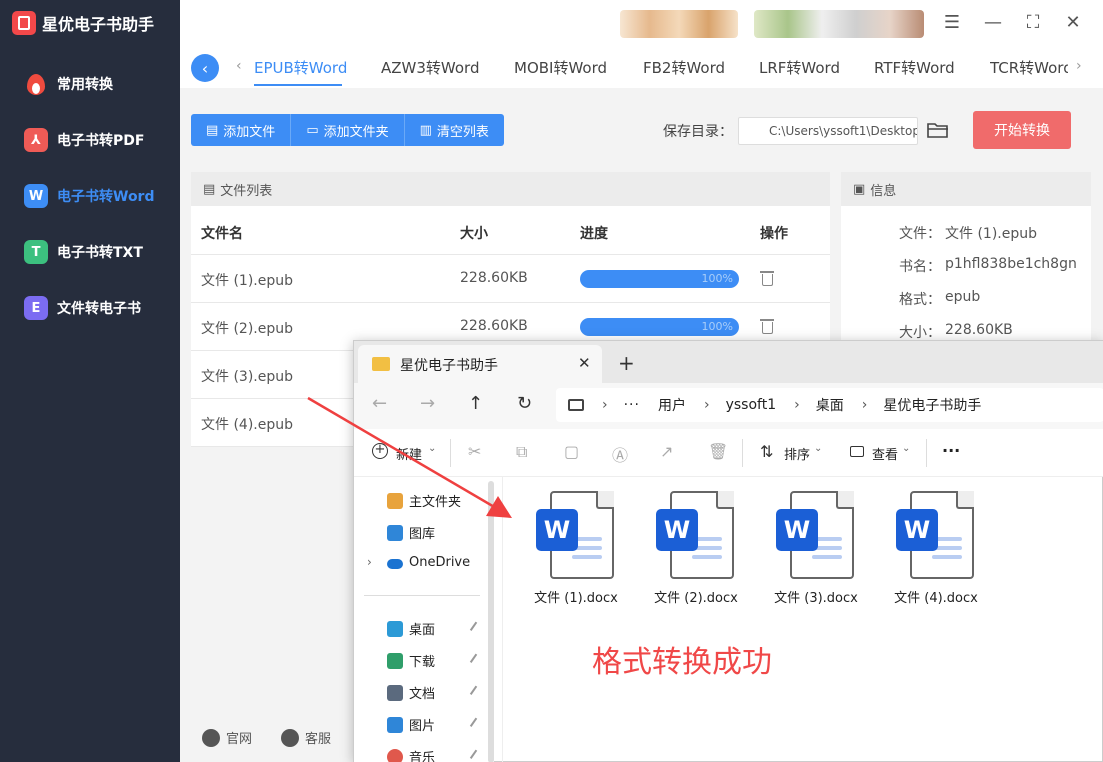 The width and height of the screenshot is (1103, 762). Describe the element at coordinates (1029, 67) in the screenshot. I see `tab-tcr-to-word: TCR转Word` at that location.